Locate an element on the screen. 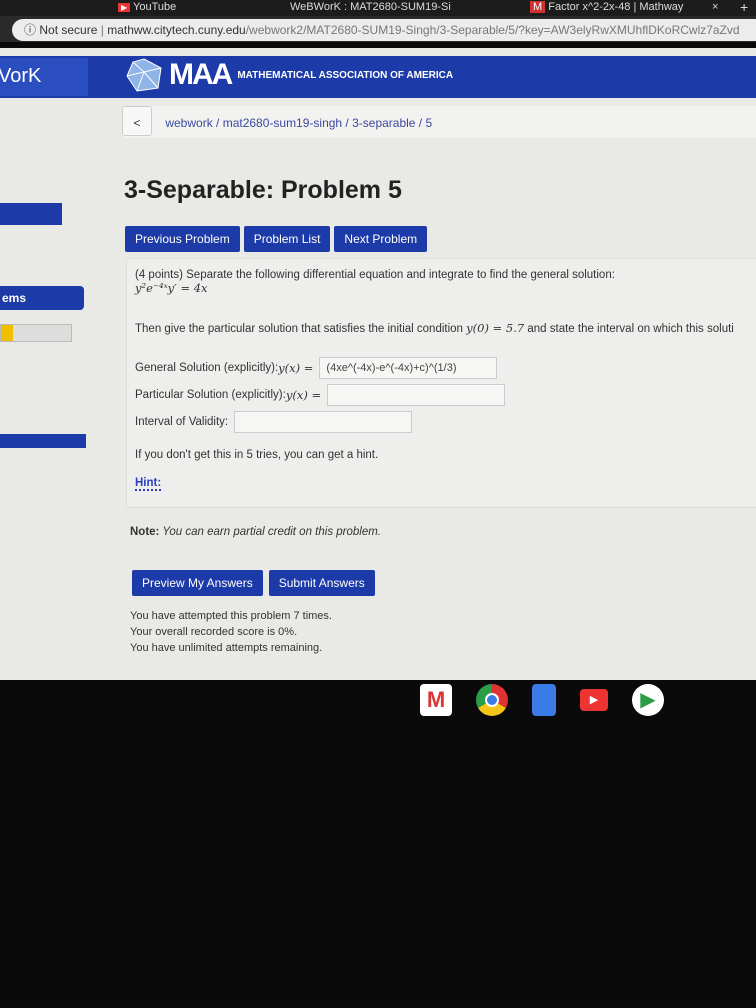 The width and height of the screenshot is (756, 1008). docs-icon is located at coordinates (544, 700).